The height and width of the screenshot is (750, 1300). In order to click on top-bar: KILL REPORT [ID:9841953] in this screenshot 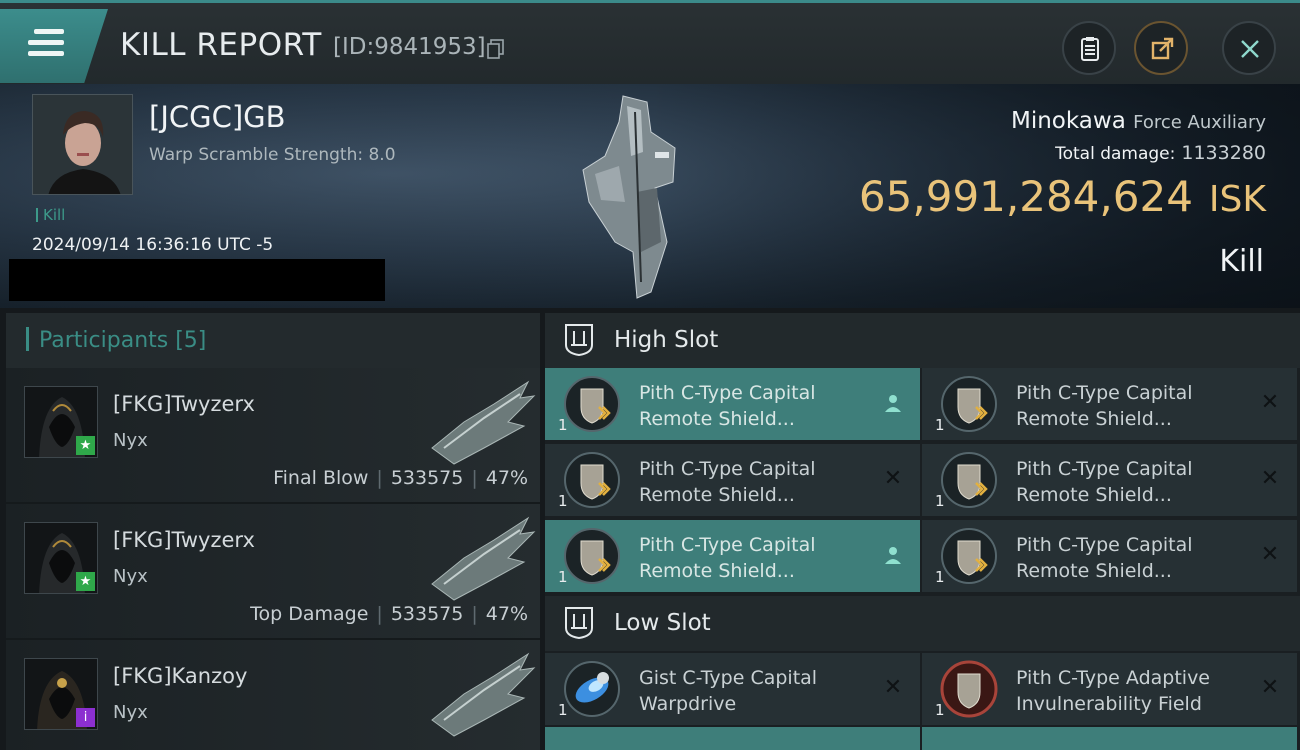, I will do `click(650, 42)`.